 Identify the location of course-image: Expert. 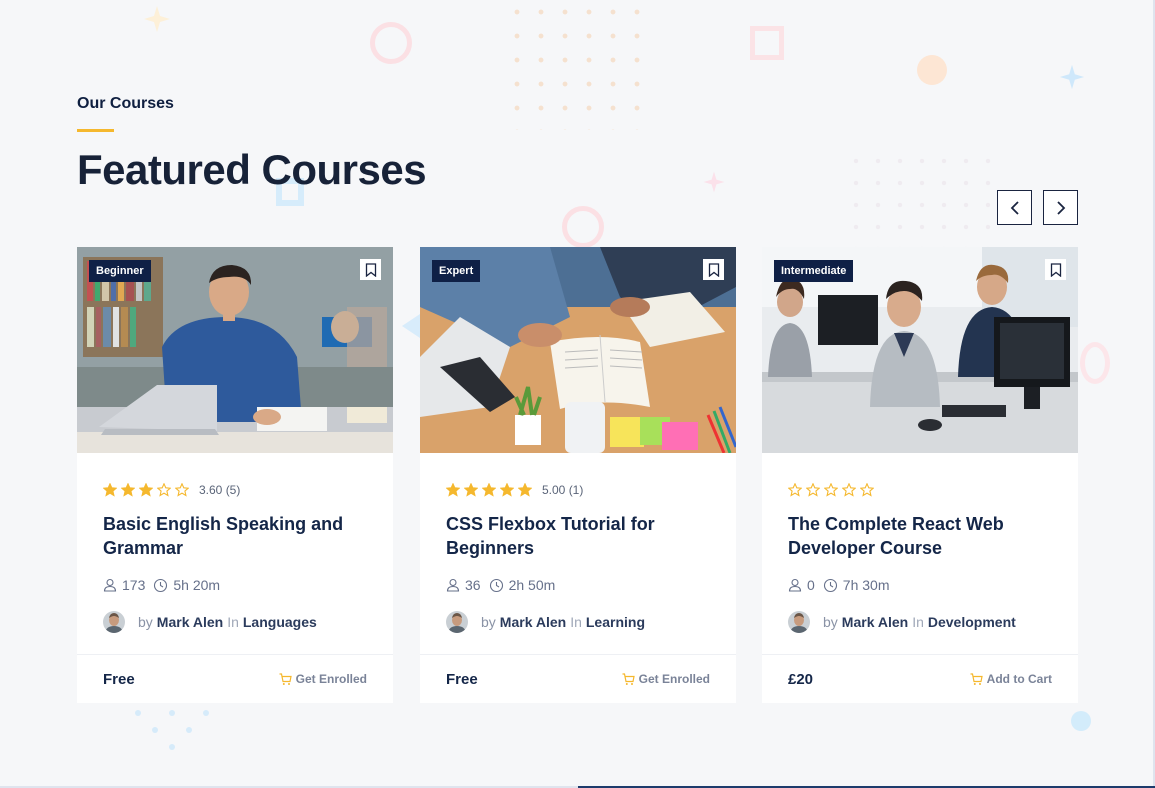
(578, 350).